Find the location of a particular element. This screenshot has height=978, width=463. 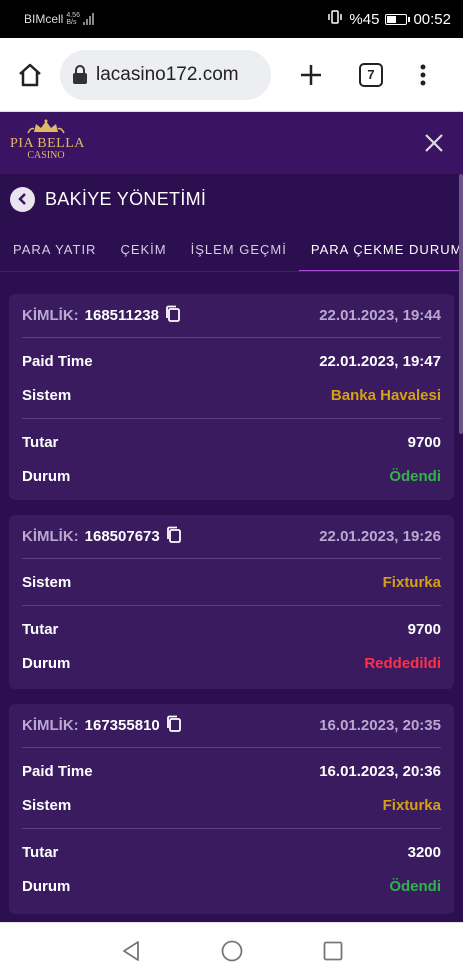

nav-recents-button is located at coordinates (333, 951).